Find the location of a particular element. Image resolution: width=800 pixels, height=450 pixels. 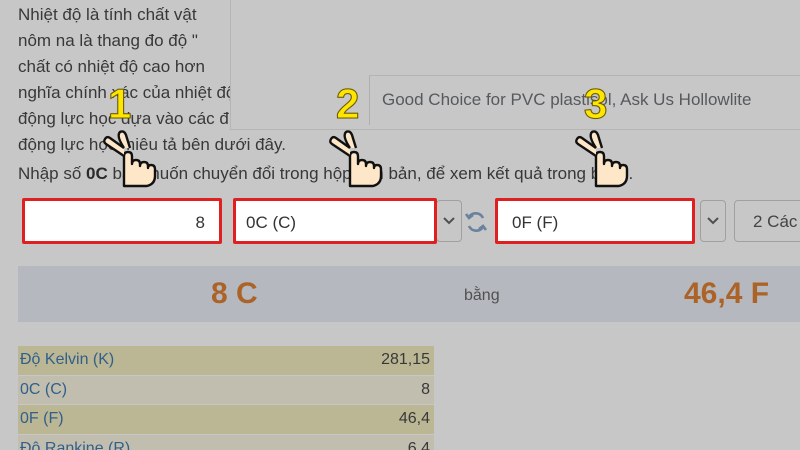

table-value: 281,15 is located at coordinates (405, 359).